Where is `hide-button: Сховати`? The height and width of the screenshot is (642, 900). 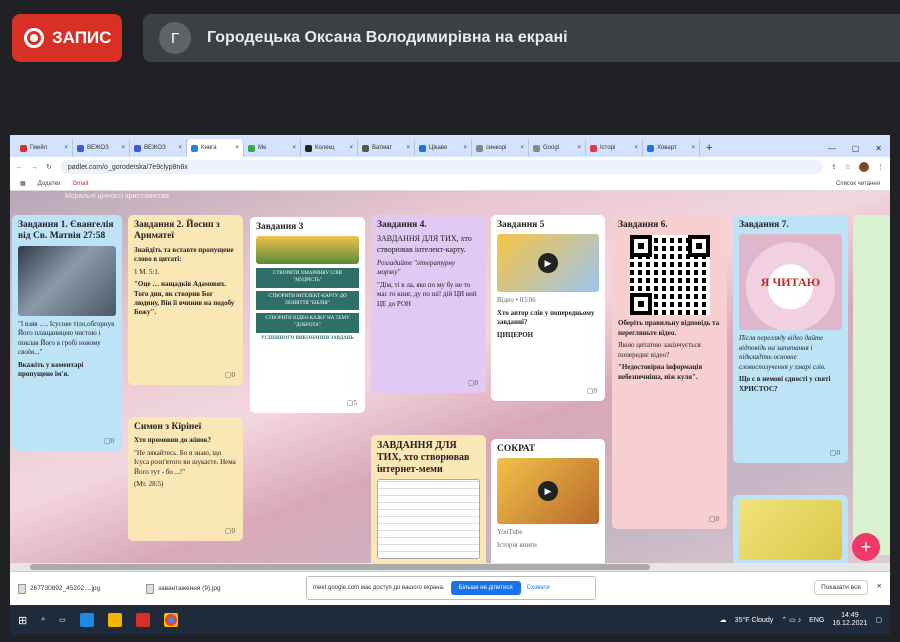
hide-button: Сховати is located at coordinates (538, 588).